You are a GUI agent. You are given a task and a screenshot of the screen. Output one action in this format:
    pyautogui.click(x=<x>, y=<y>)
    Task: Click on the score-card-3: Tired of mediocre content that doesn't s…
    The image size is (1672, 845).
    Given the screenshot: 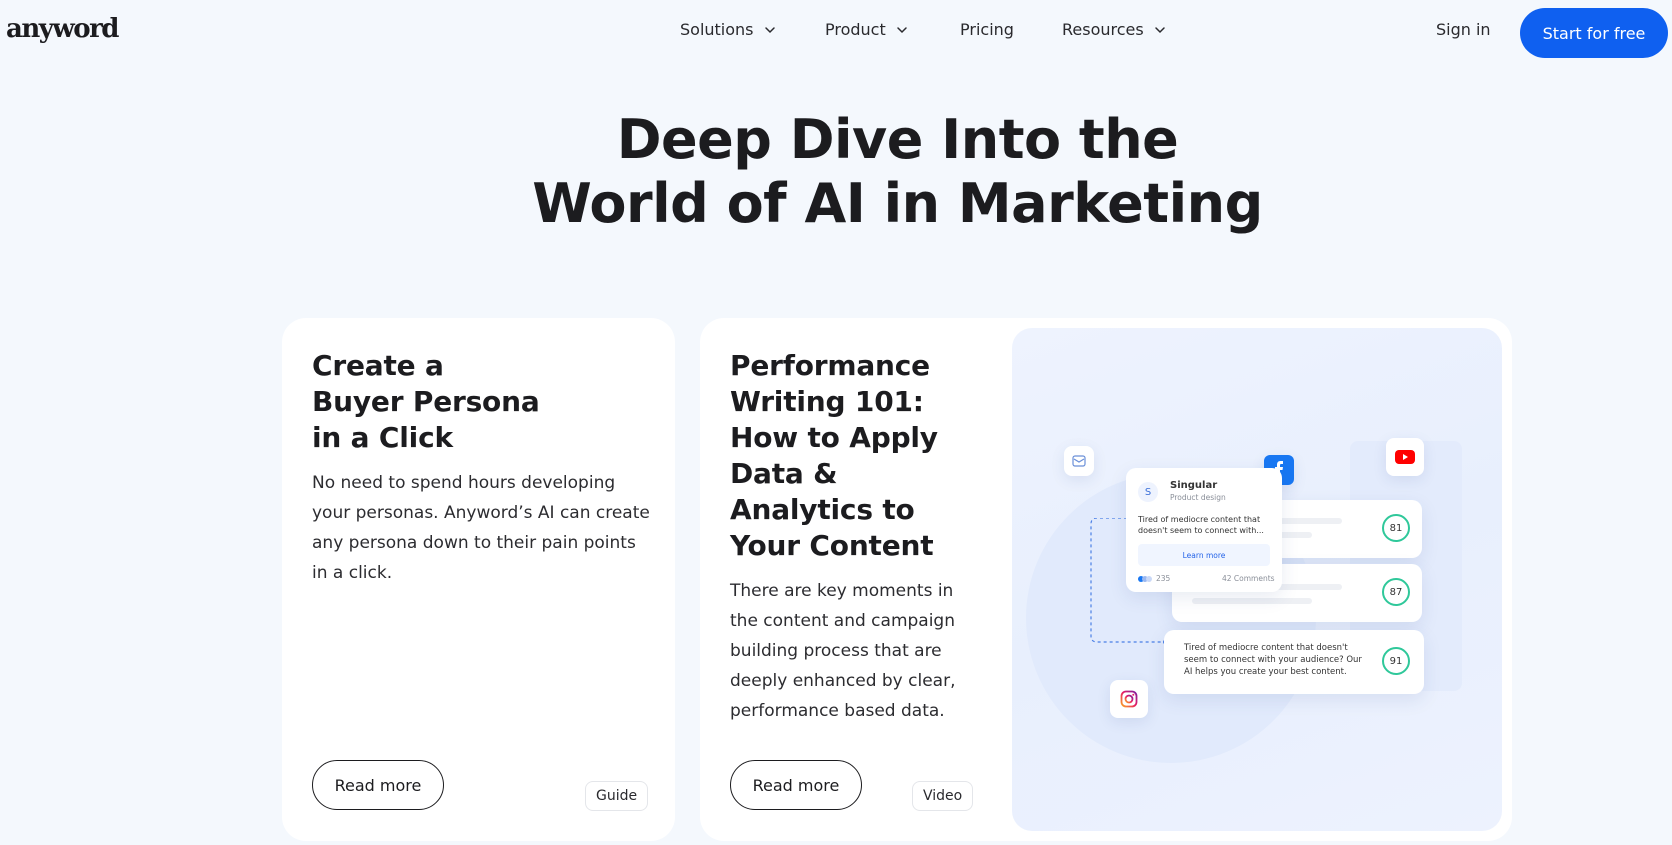 What is the action you would take?
    pyautogui.click(x=1294, y=662)
    